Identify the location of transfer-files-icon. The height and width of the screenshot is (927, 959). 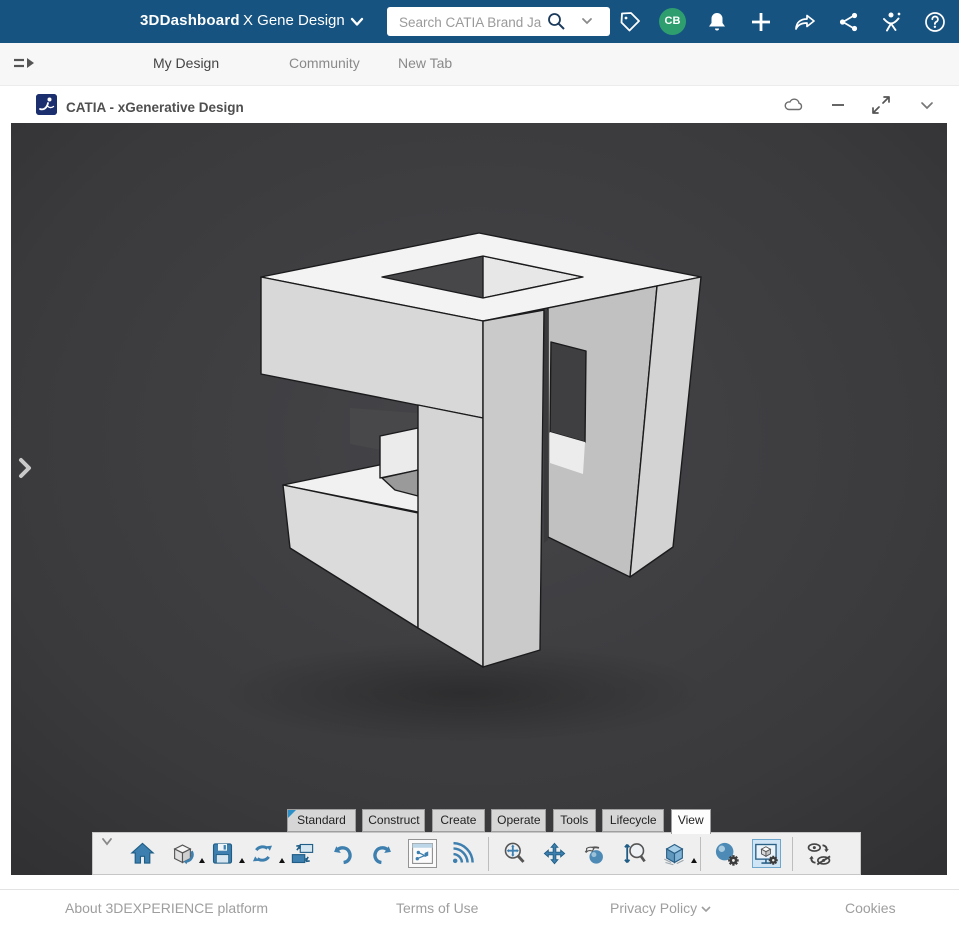
(302, 853).